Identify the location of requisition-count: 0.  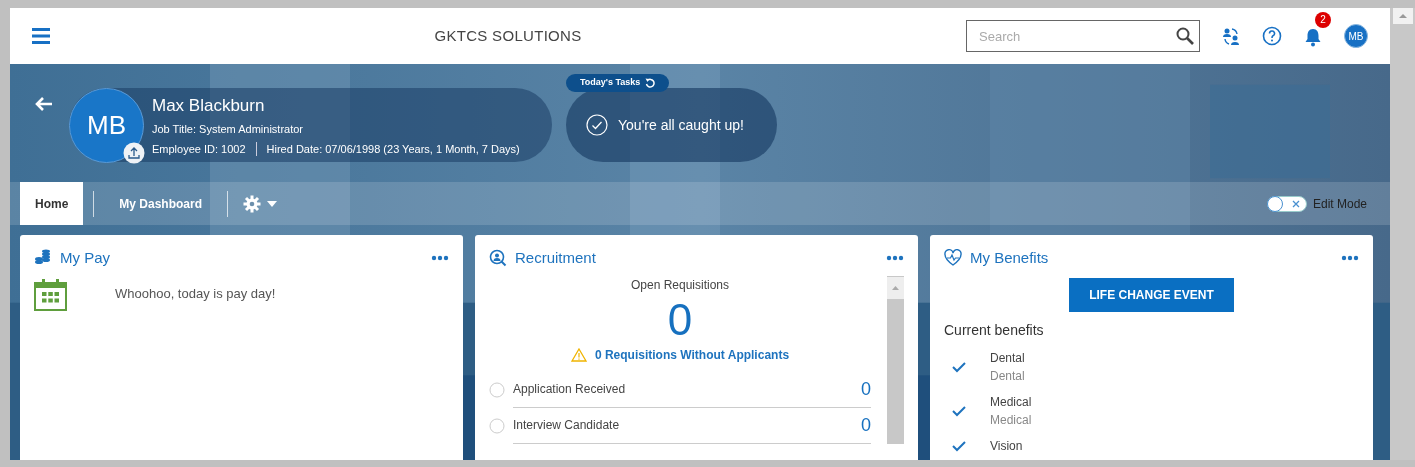
(680, 319).